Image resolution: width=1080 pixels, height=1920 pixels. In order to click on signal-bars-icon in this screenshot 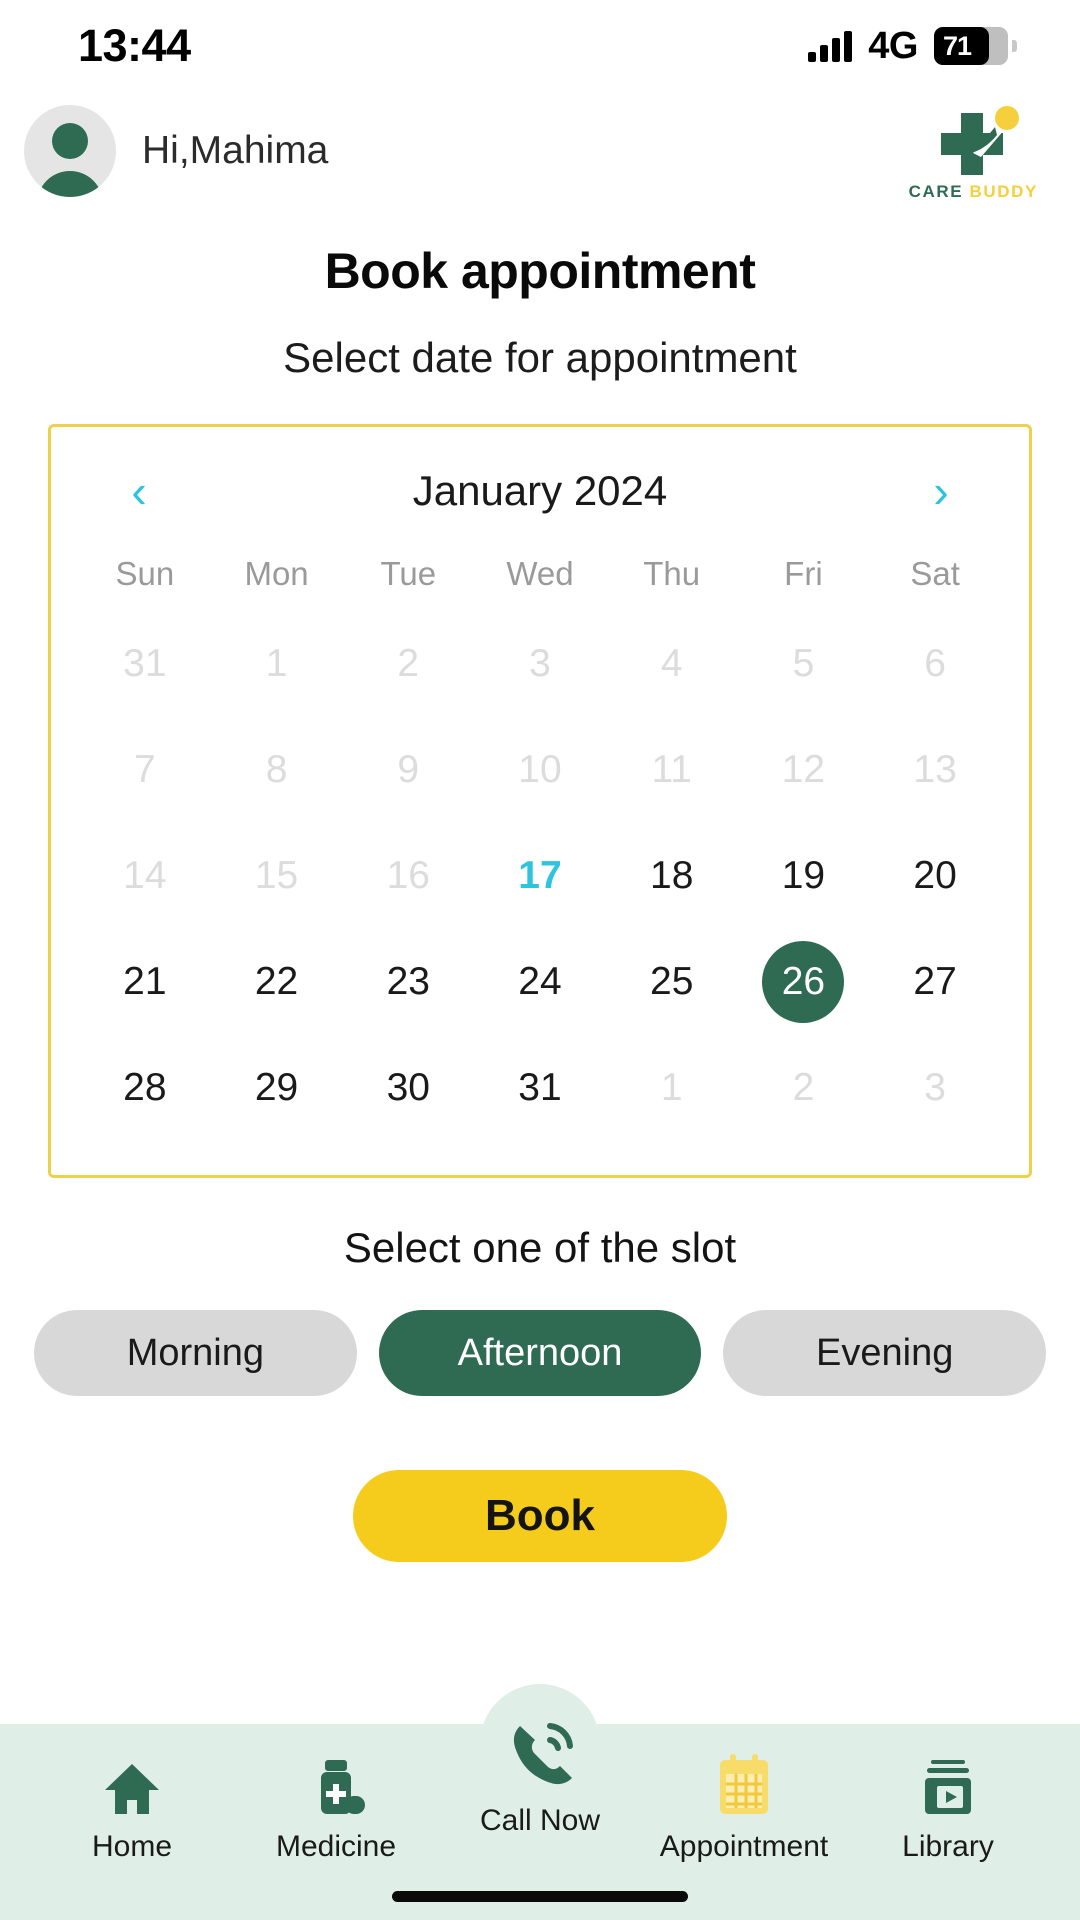, I will do `click(830, 46)`.